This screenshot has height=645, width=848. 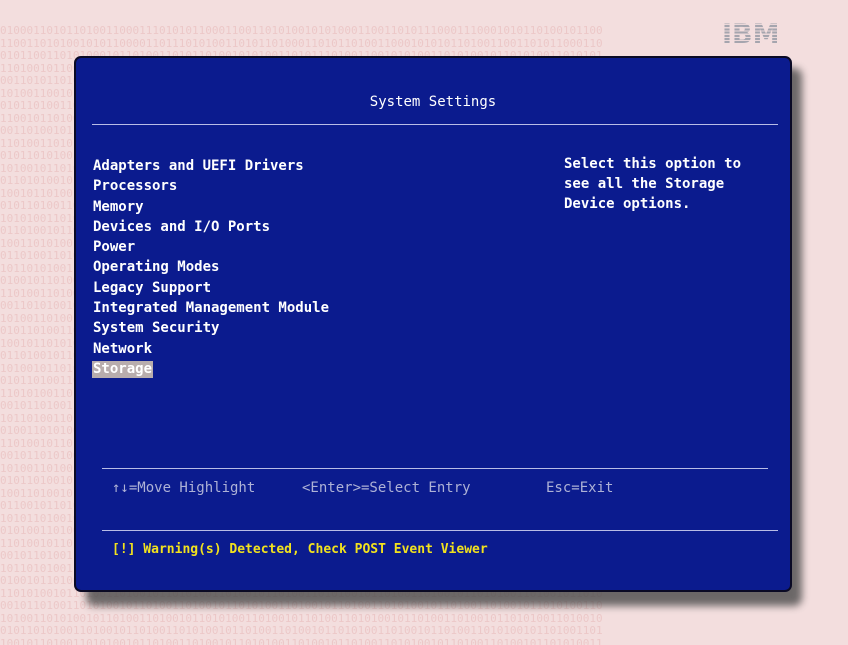 I want to click on menu-item-label: Integrated Management Module, so click(x=211, y=308).